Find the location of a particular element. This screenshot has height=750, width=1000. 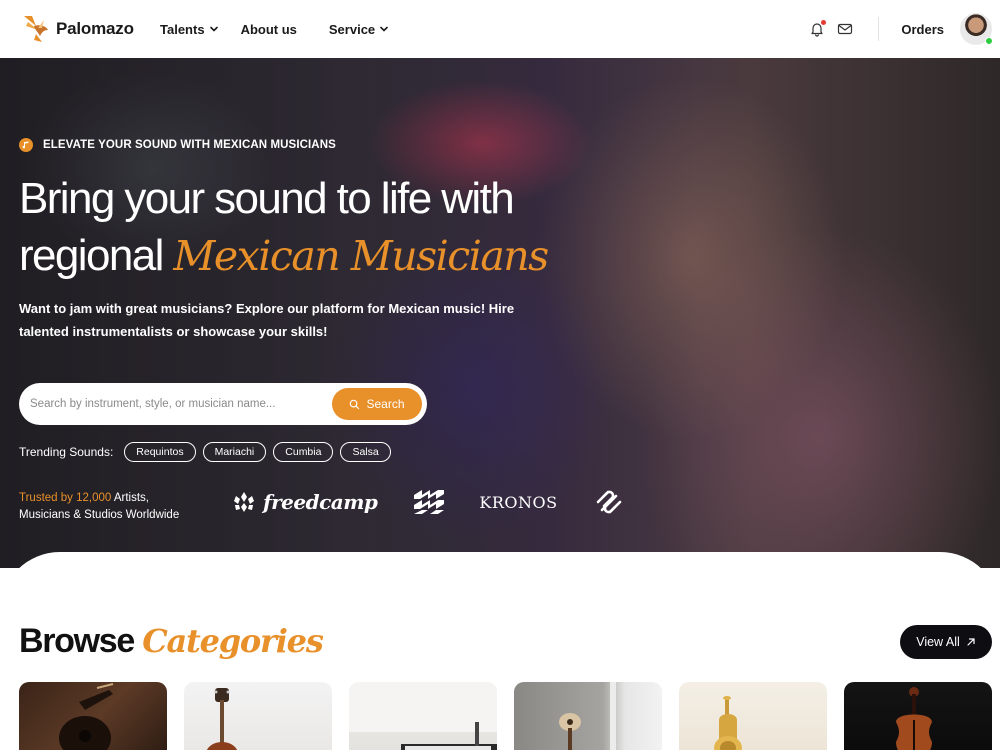

nav-about: About us is located at coordinates (269, 29).